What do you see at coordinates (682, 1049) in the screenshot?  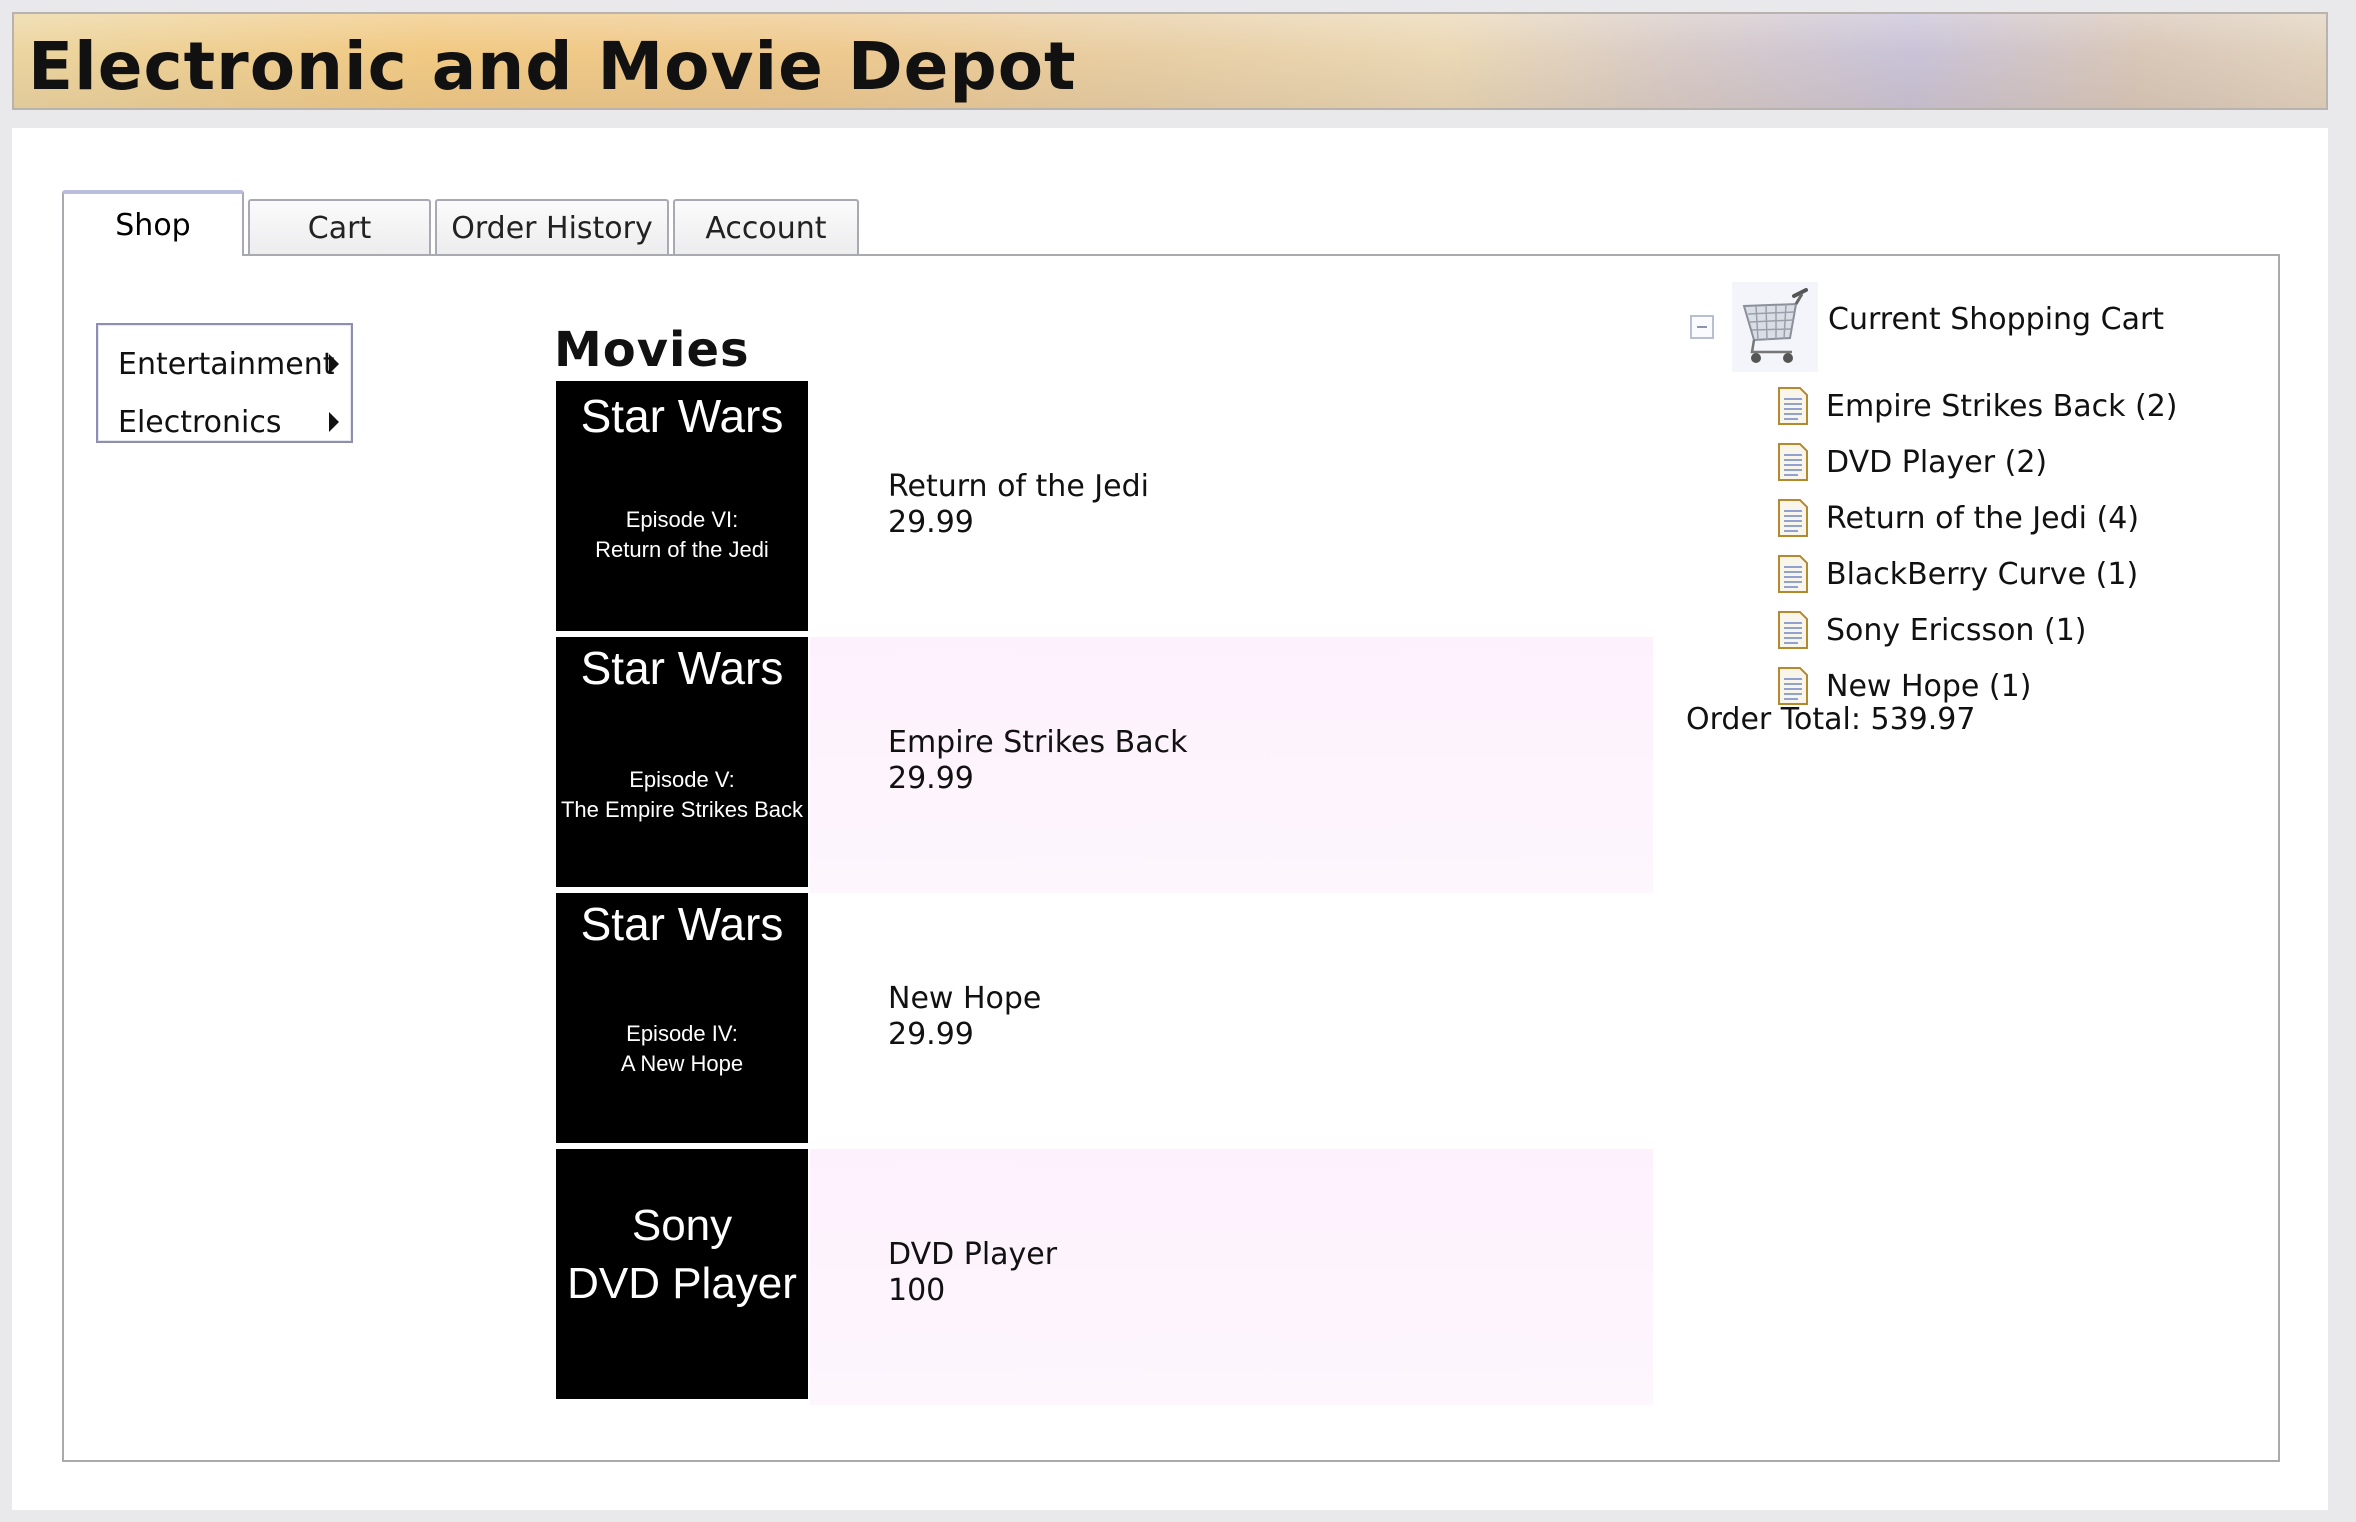 I see `poster-subtitle: Episode IV: A New Hope` at bounding box center [682, 1049].